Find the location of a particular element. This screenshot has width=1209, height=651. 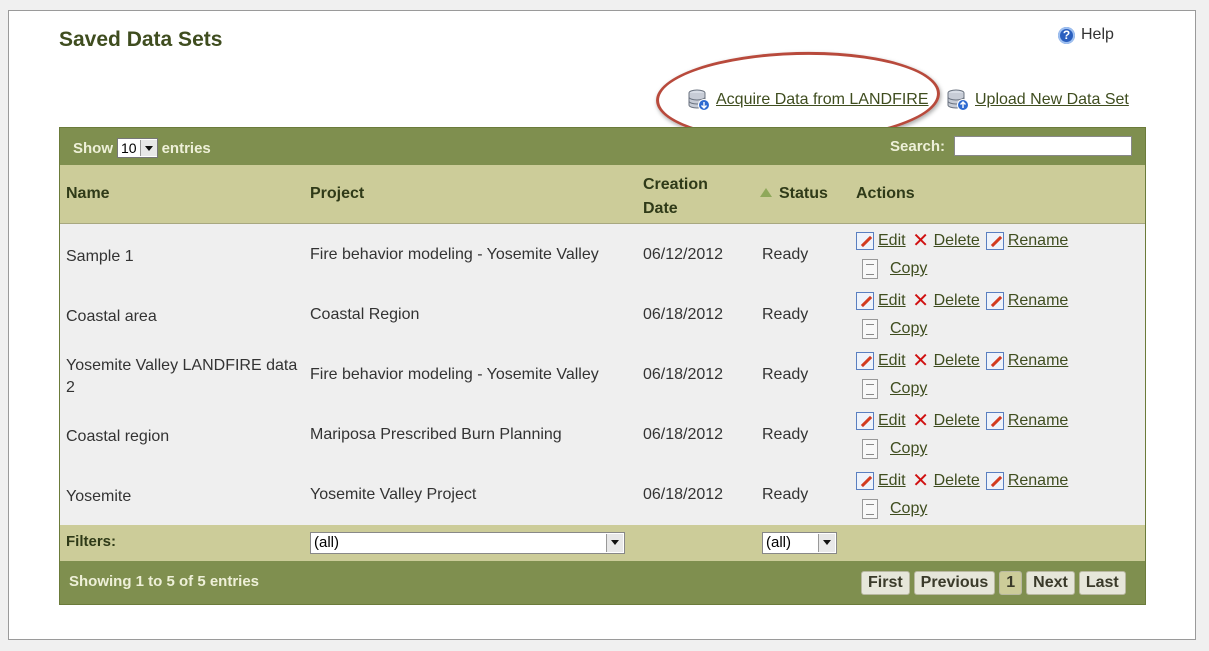

database-upload-icon is located at coordinates (958, 100).